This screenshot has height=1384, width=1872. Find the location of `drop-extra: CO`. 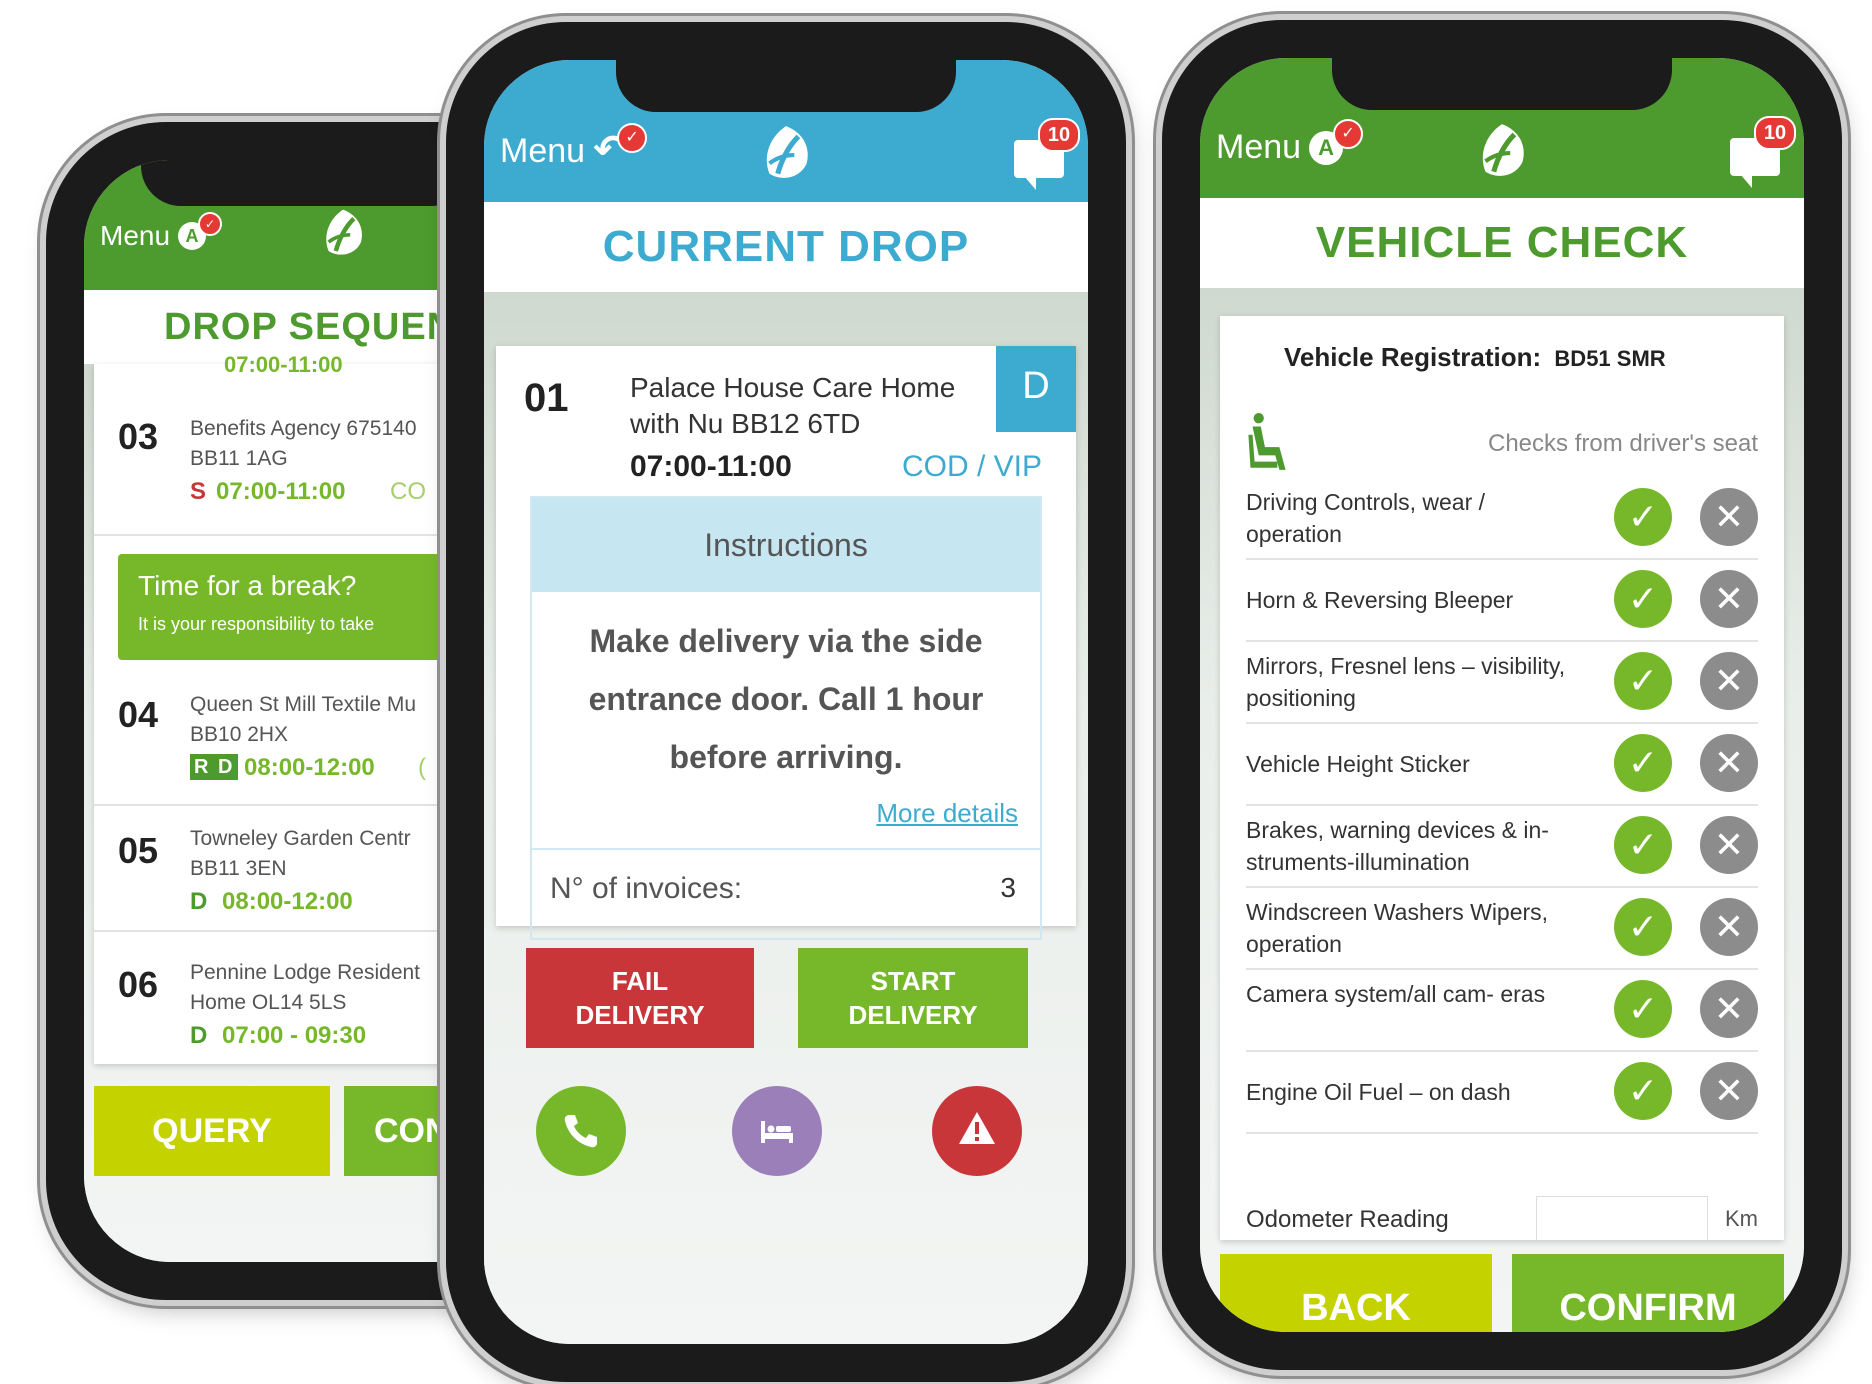

drop-extra: CO is located at coordinates (408, 491).